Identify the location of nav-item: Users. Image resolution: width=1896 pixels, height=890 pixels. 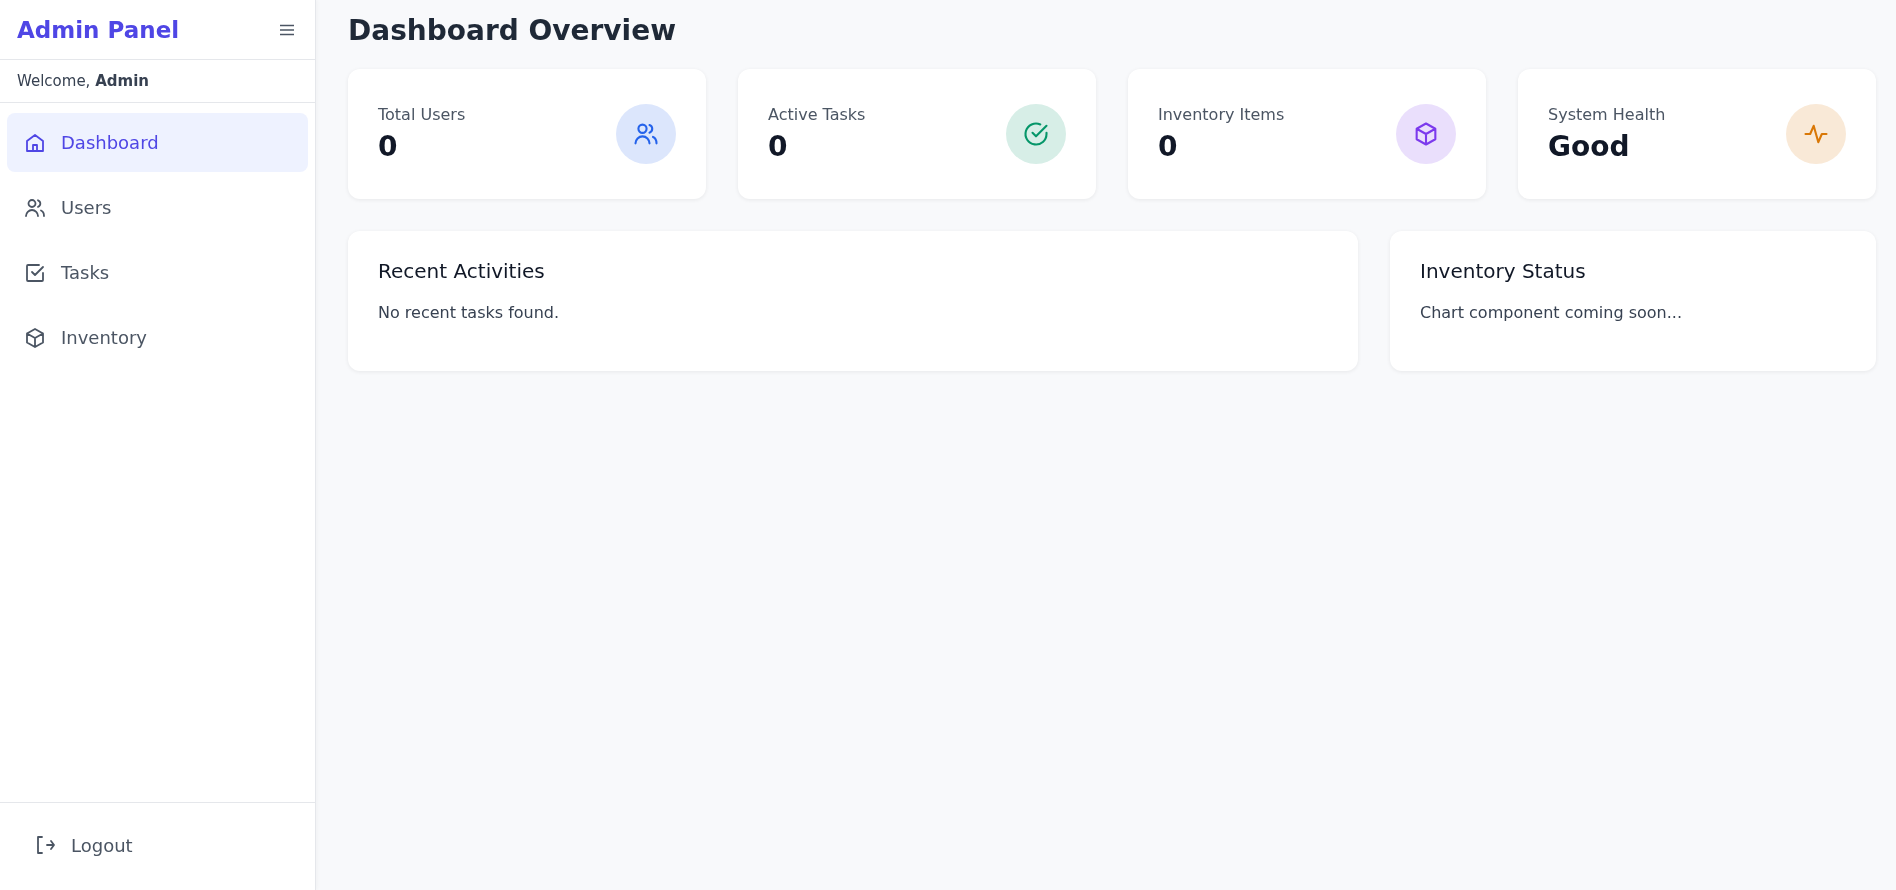
(157, 207).